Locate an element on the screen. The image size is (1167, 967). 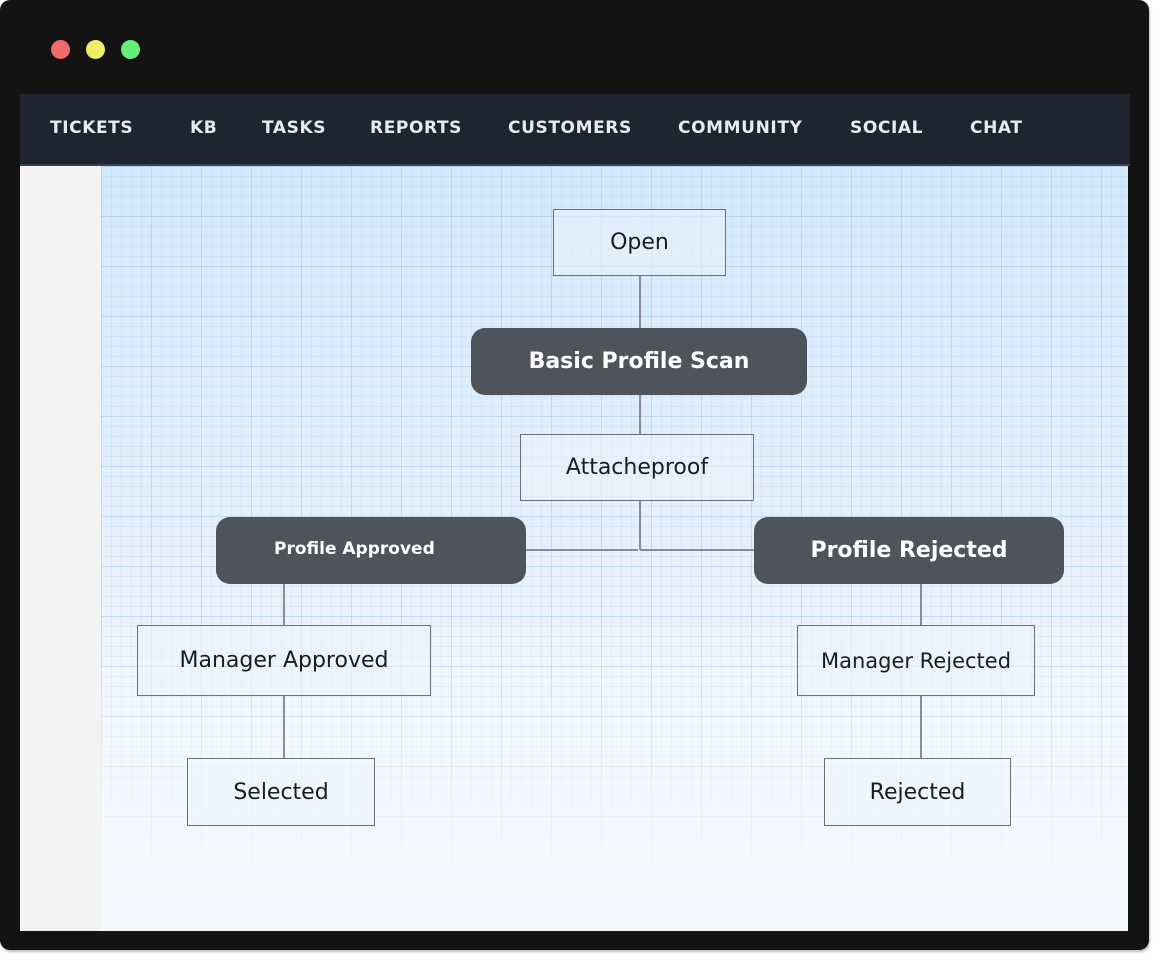
connector-open-to-basic-scan is located at coordinates (640, 302).